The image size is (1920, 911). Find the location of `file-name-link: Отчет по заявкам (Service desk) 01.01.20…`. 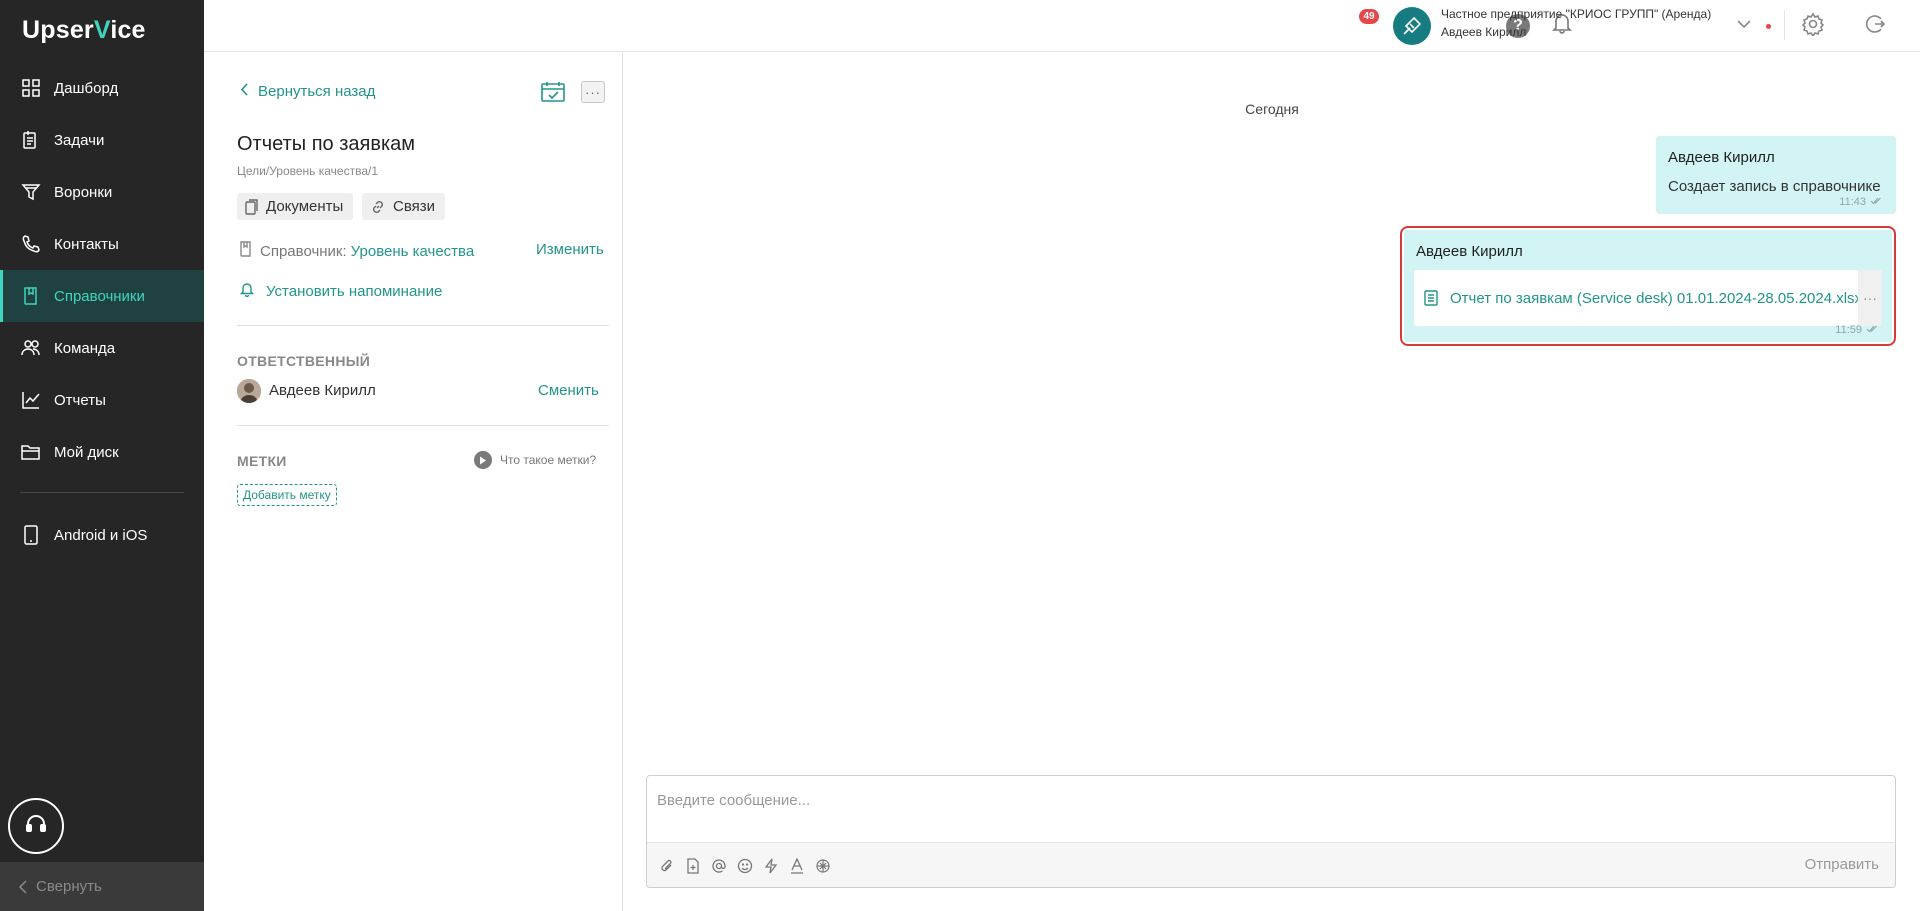

file-name-link: Отчет по заявкам (Service desk) 01.01.20… is located at coordinates (1656, 298).